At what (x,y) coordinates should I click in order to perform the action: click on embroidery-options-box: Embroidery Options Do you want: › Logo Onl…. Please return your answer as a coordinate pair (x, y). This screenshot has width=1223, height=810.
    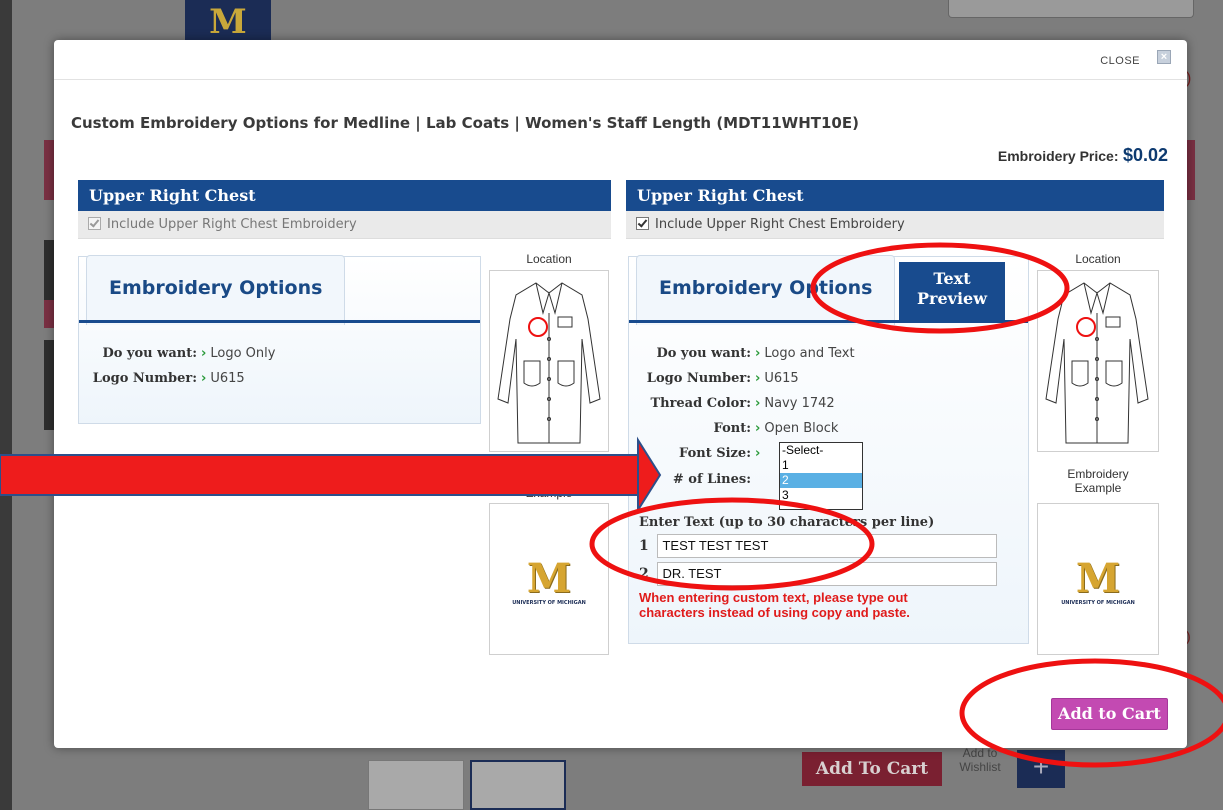
    Looking at the image, I should click on (279, 339).